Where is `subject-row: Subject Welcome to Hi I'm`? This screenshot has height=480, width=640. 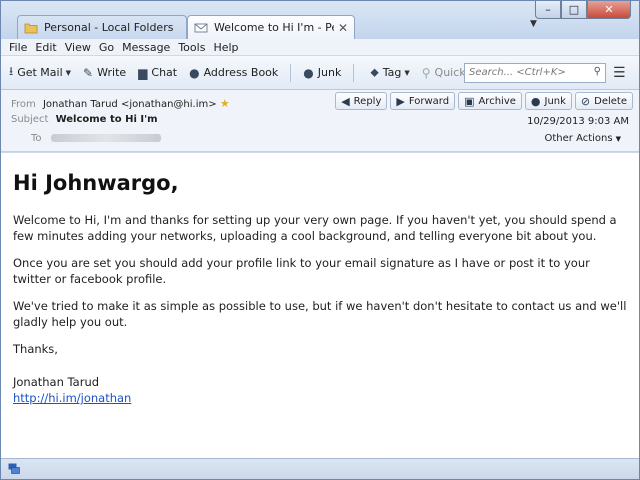 subject-row: Subject Welcome to Hi I'm is located at coordinates (84, 119).